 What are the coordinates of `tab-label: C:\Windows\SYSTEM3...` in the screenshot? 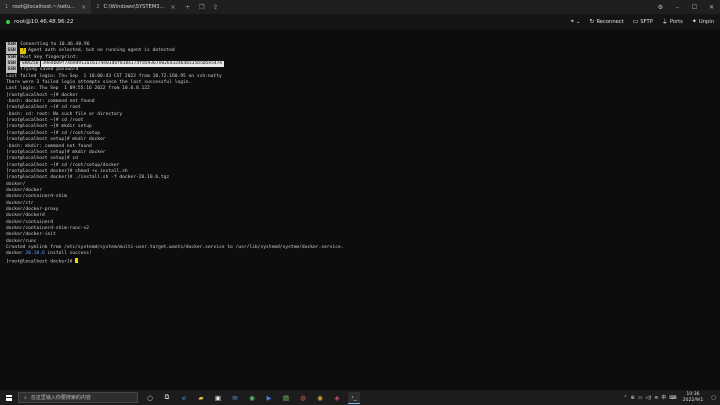 It's located at (134, 7).